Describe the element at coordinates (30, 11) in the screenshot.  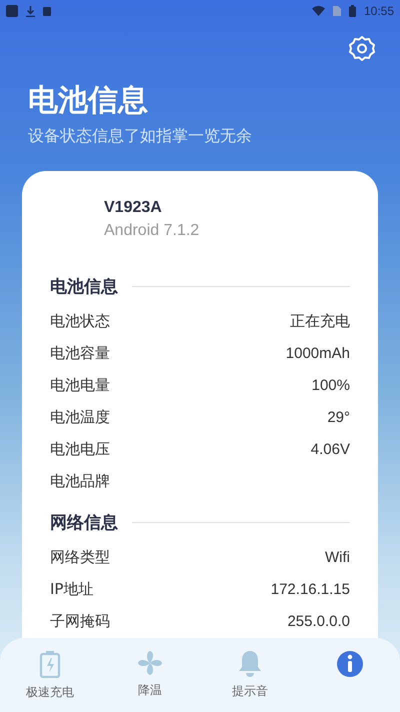
I see `download-icon` at that location.